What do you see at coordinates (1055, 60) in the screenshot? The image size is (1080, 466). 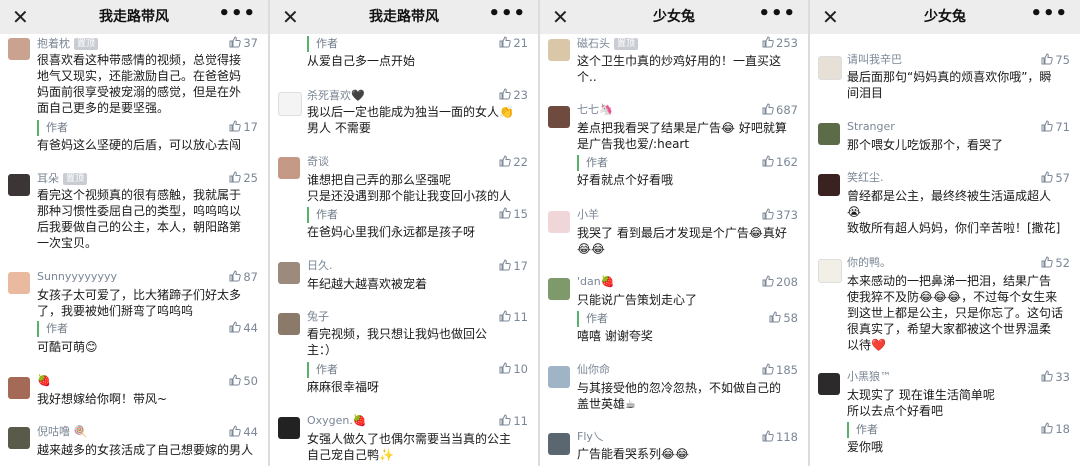 I see `like-button: 75` at bounding box center [1055, 60].